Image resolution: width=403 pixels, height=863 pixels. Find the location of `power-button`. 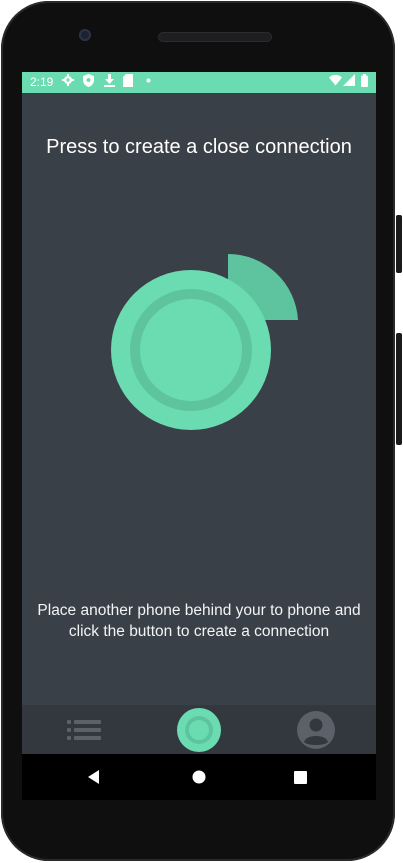

power-button is located at coordinates (399, 244).